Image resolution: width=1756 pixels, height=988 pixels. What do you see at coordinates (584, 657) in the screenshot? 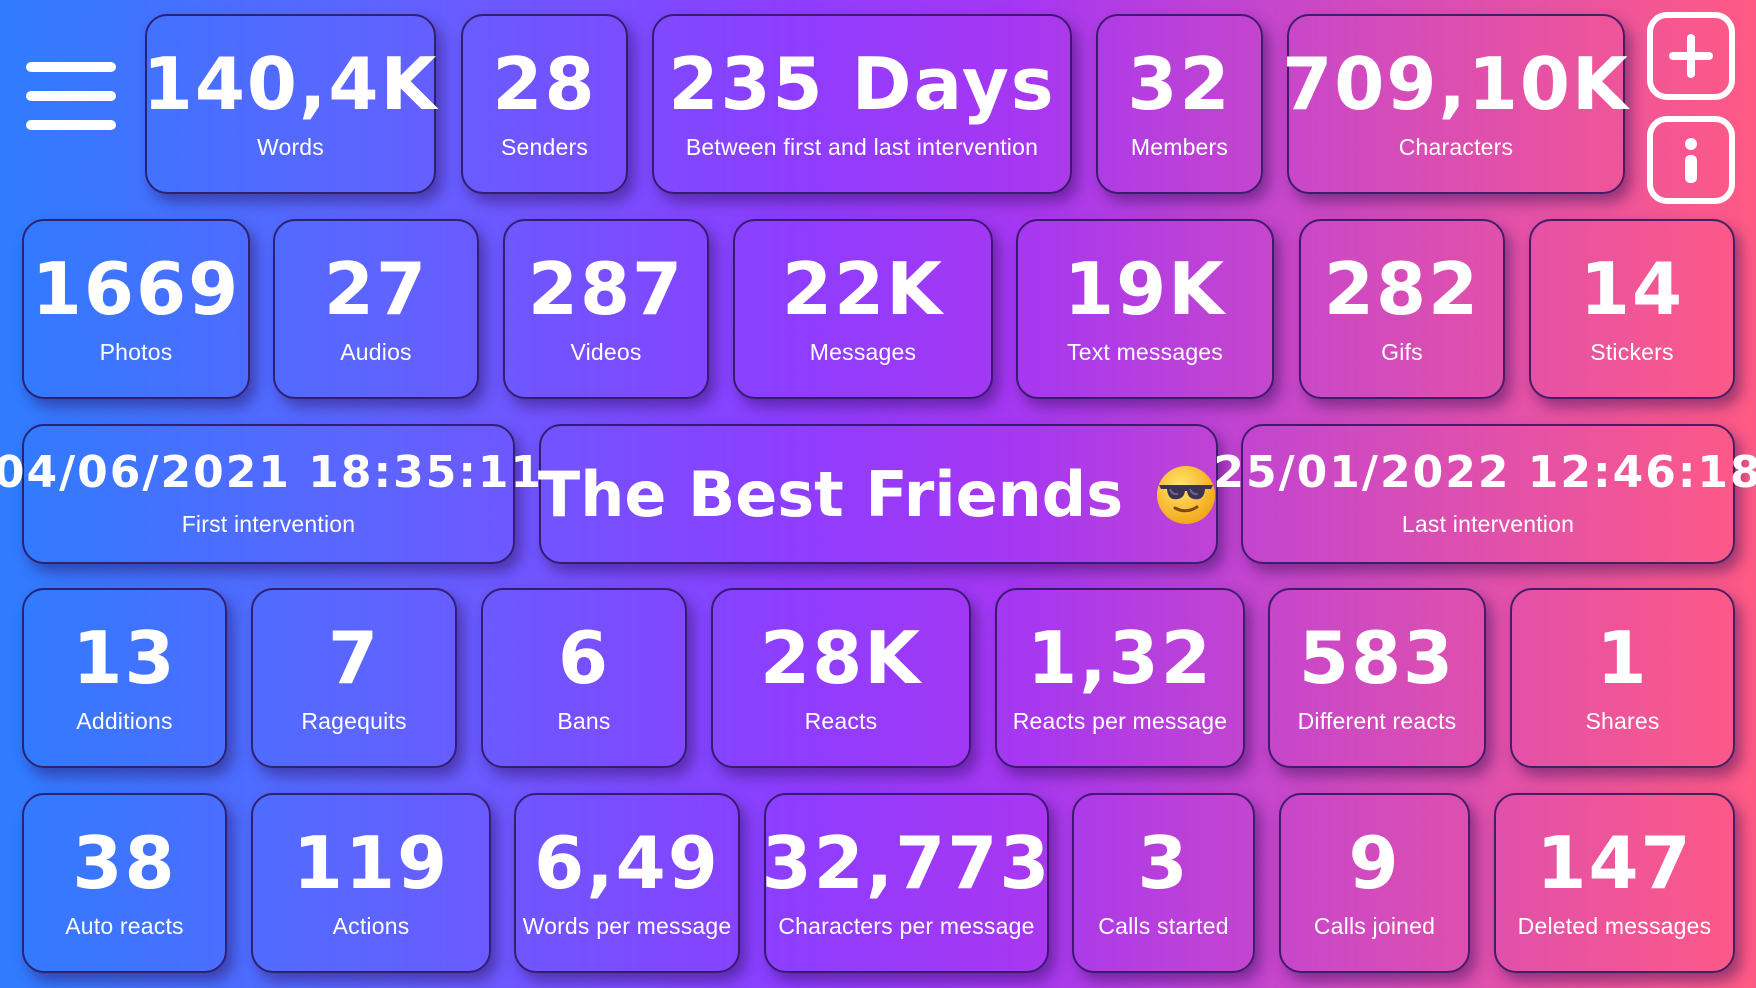
I see `stat-value: 6` at bounding box center [584, 657].